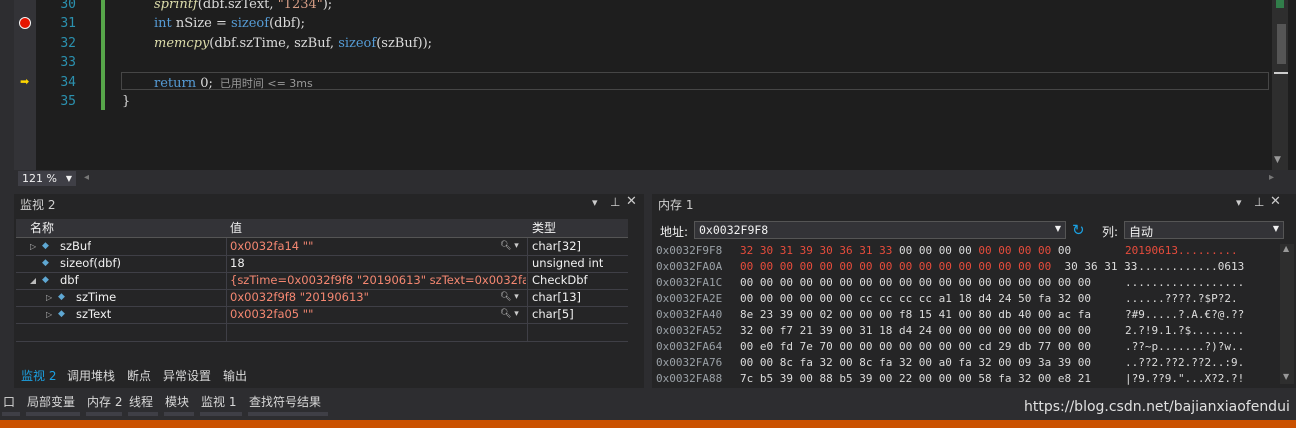 The width and height of the screenshot is (1296, 428). Describe the element at coordinates (187, 376) in the screenshot. I see `watch-tab: 异常设置` at that location.